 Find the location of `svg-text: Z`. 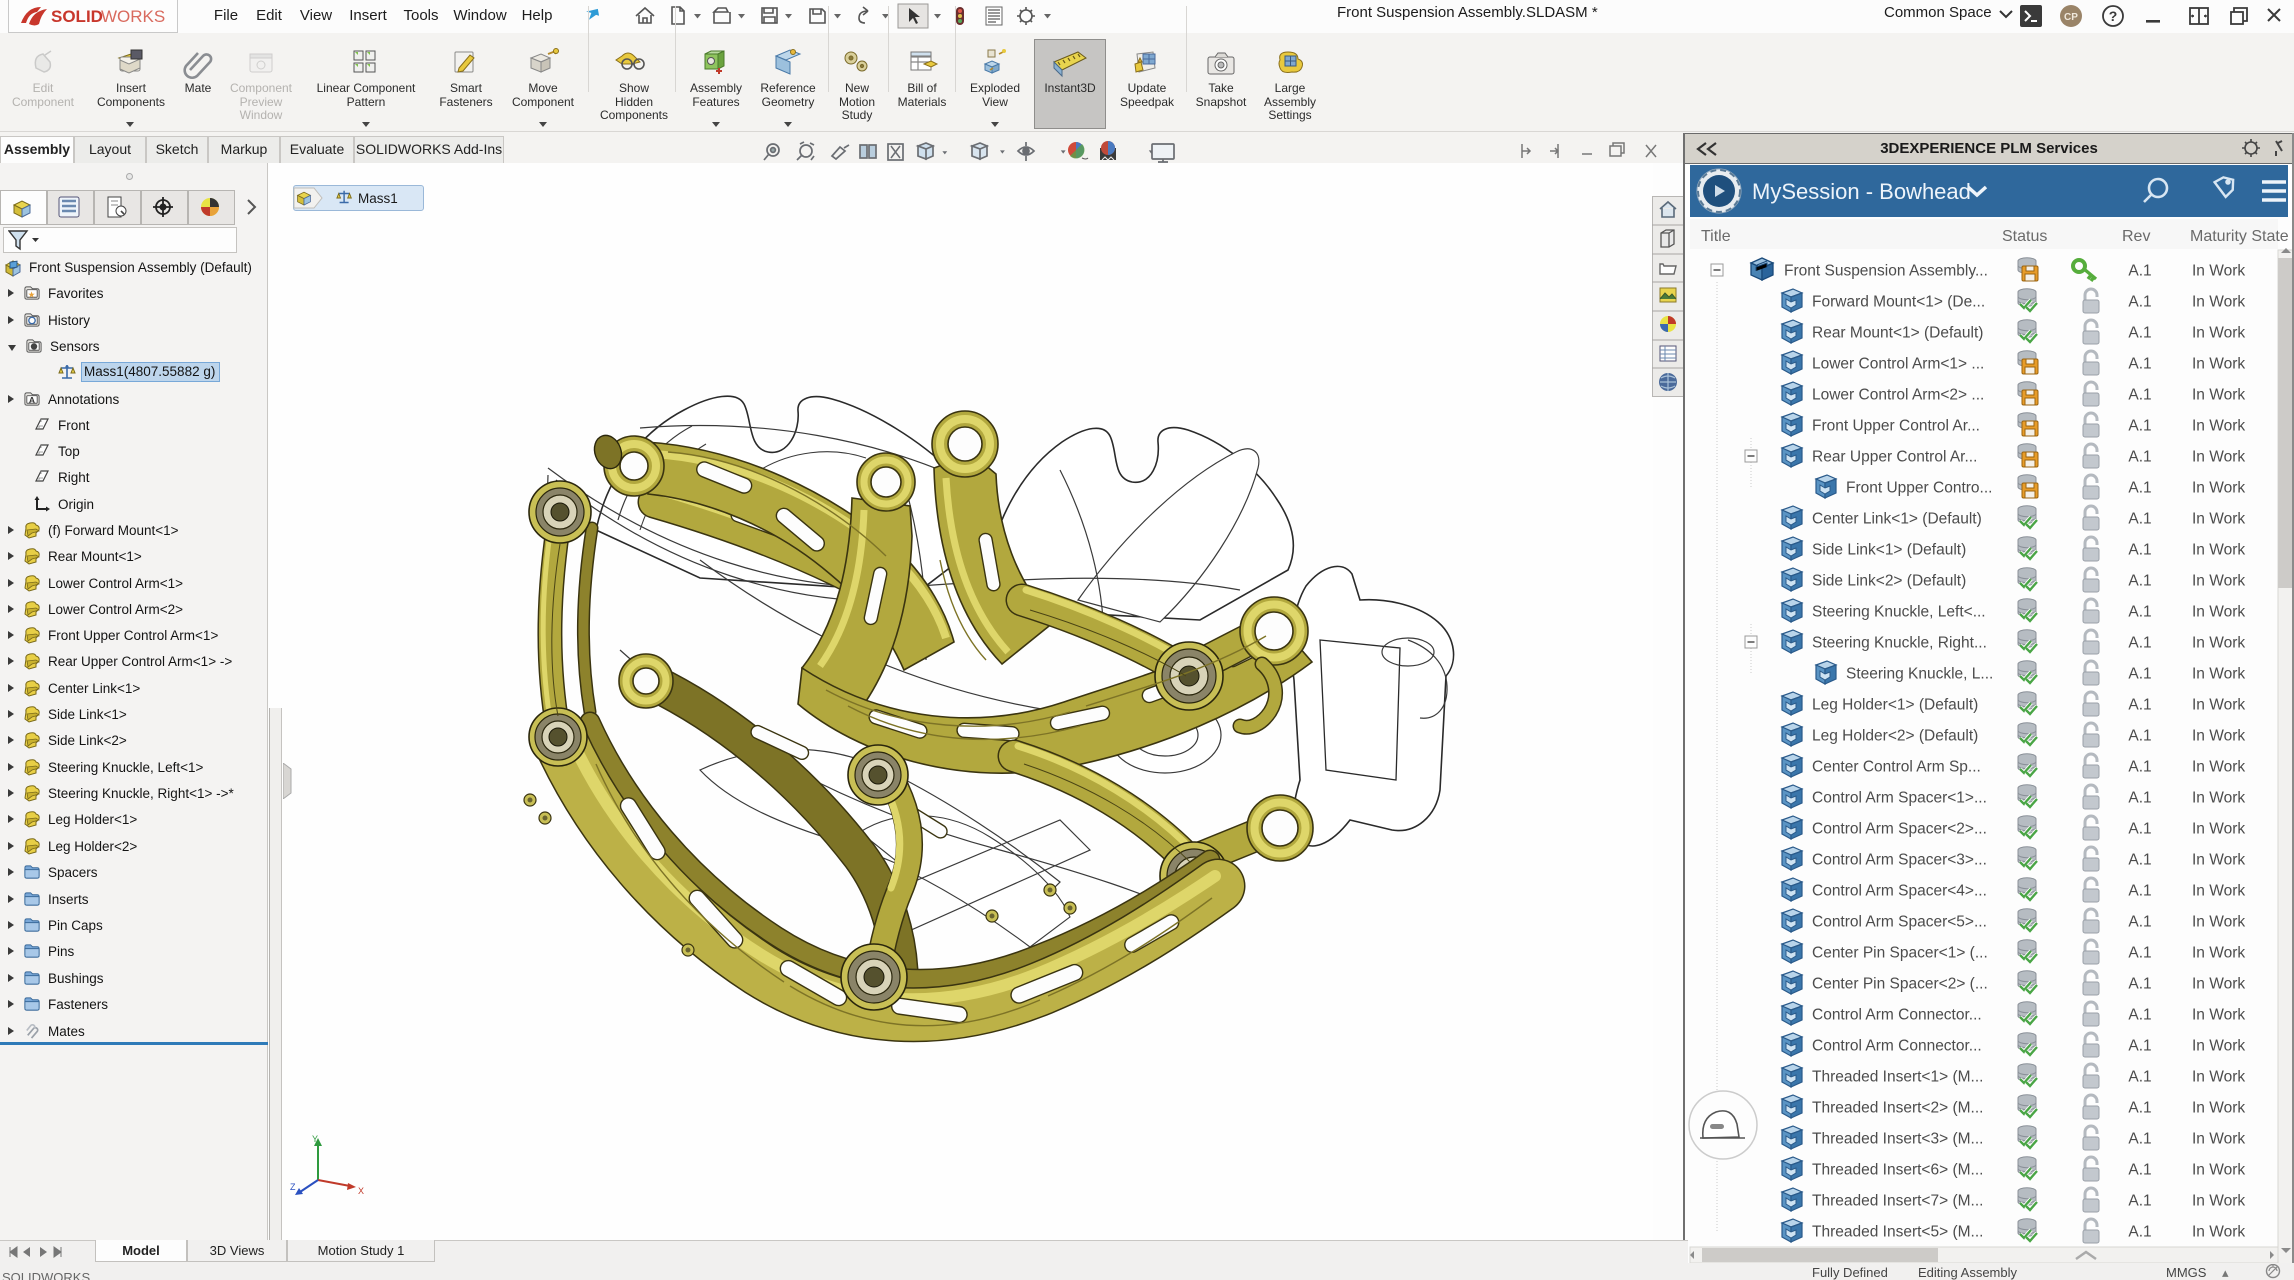

svg-text: Z is located at coordinates (293, 1187).